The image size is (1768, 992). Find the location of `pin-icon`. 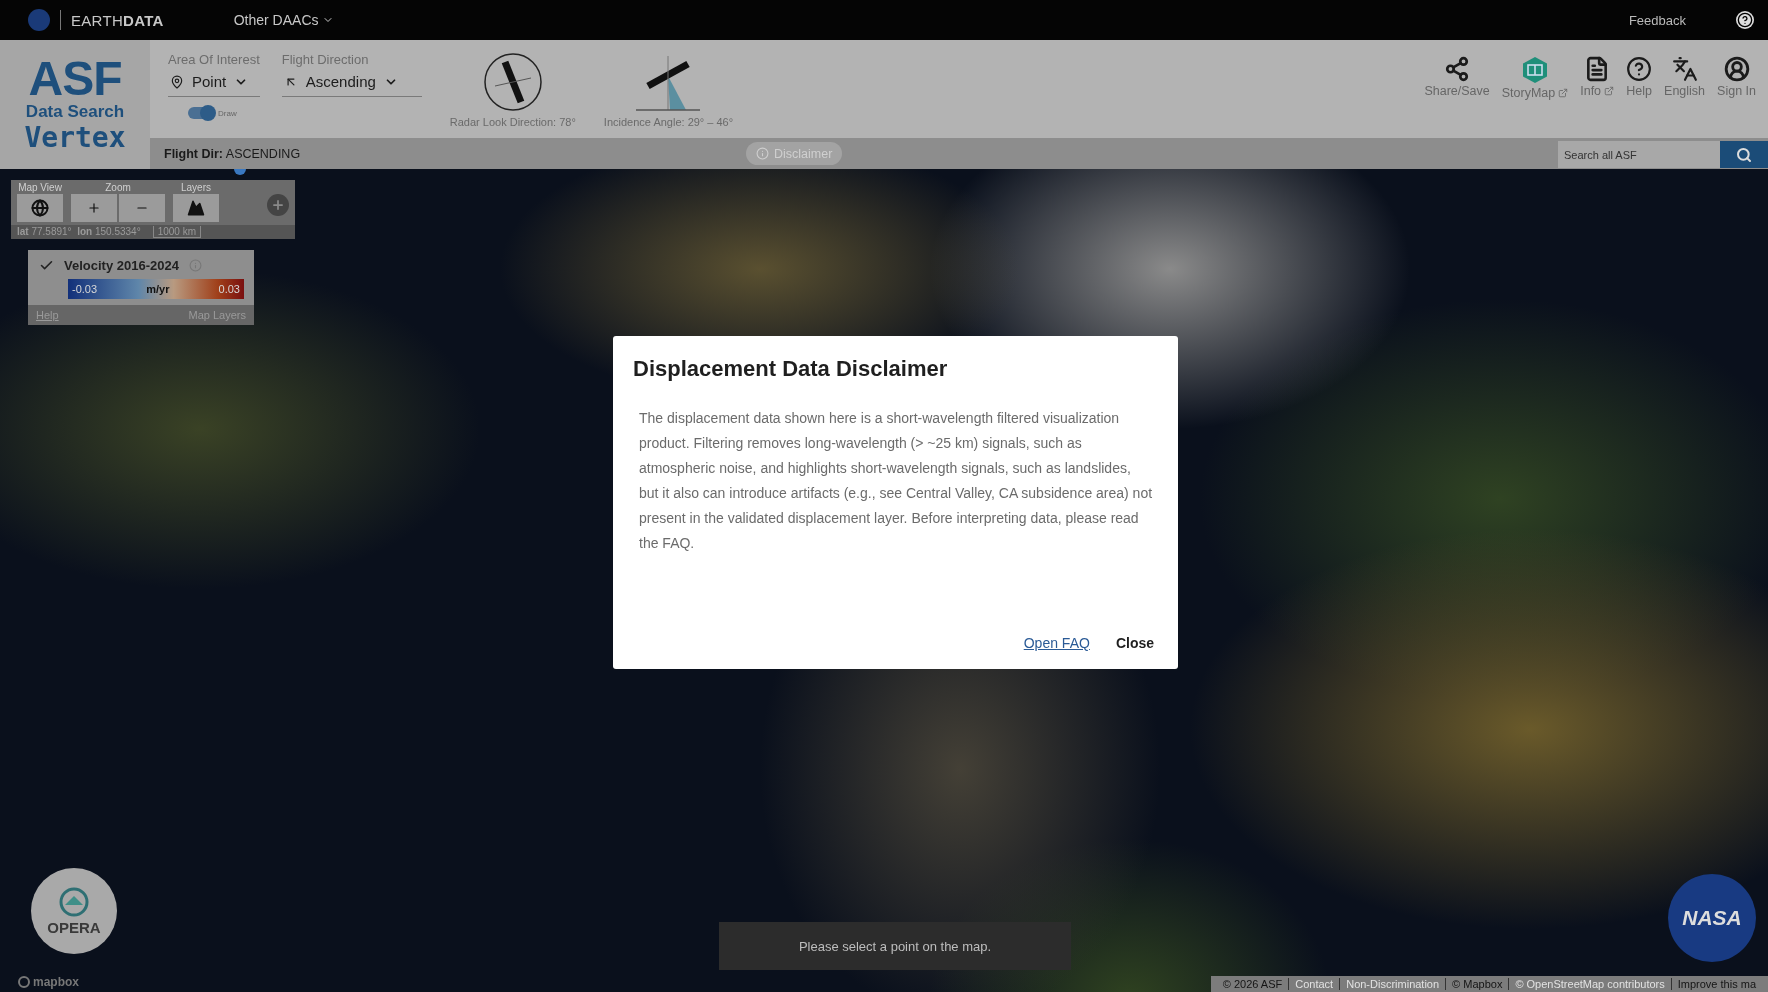

pin-icon is located at coordinates (177, 81).